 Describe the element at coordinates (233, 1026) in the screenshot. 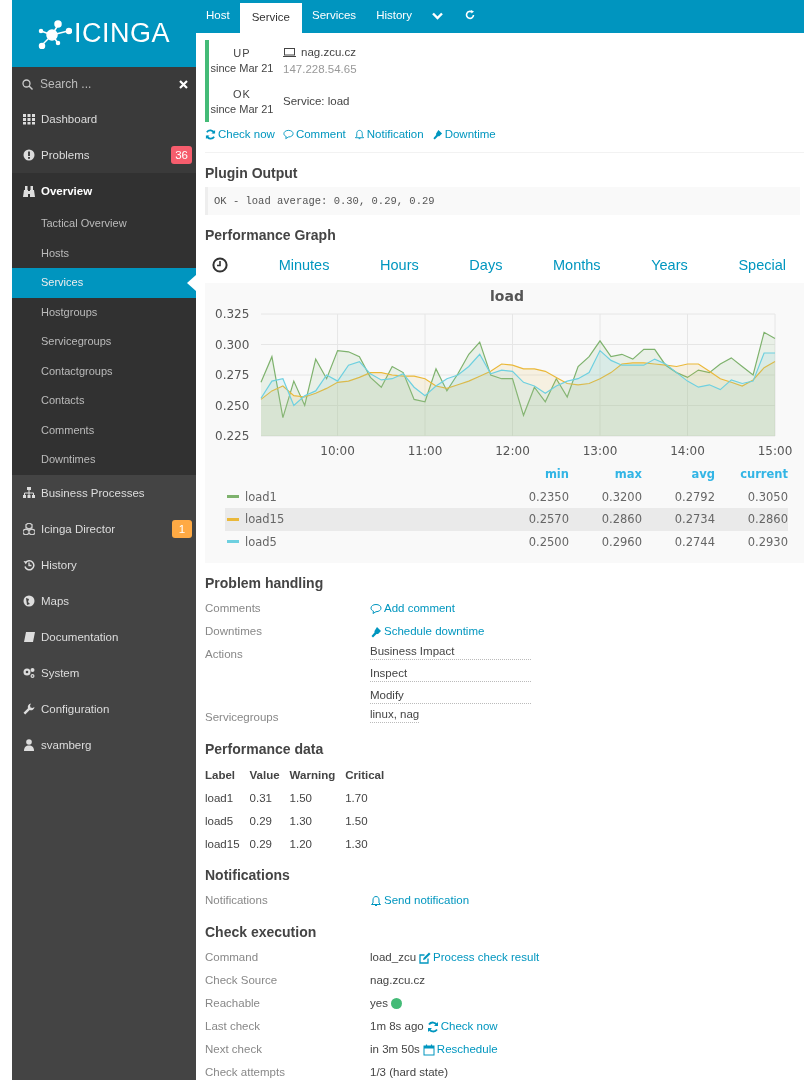

I see `field-label: Last check` at that location.